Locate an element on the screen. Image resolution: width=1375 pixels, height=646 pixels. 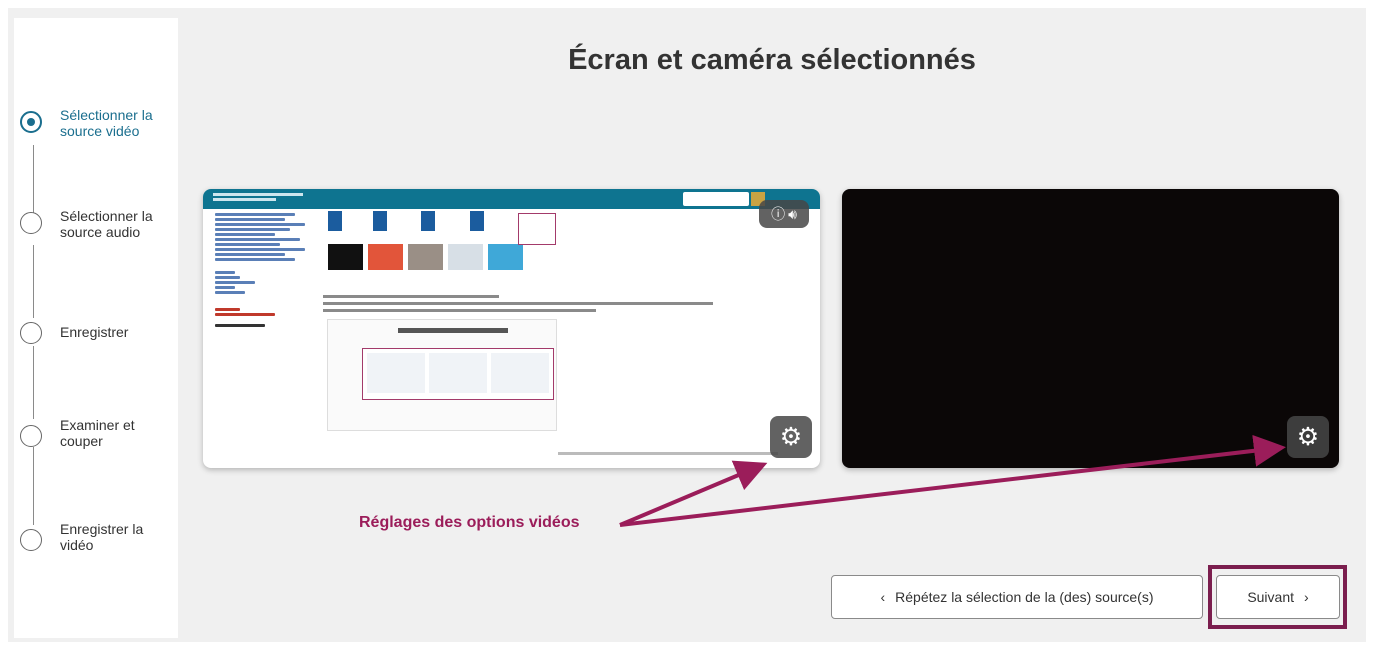
step-save-video: Enregistrer la vidéo is located at coordinates (95, 537).